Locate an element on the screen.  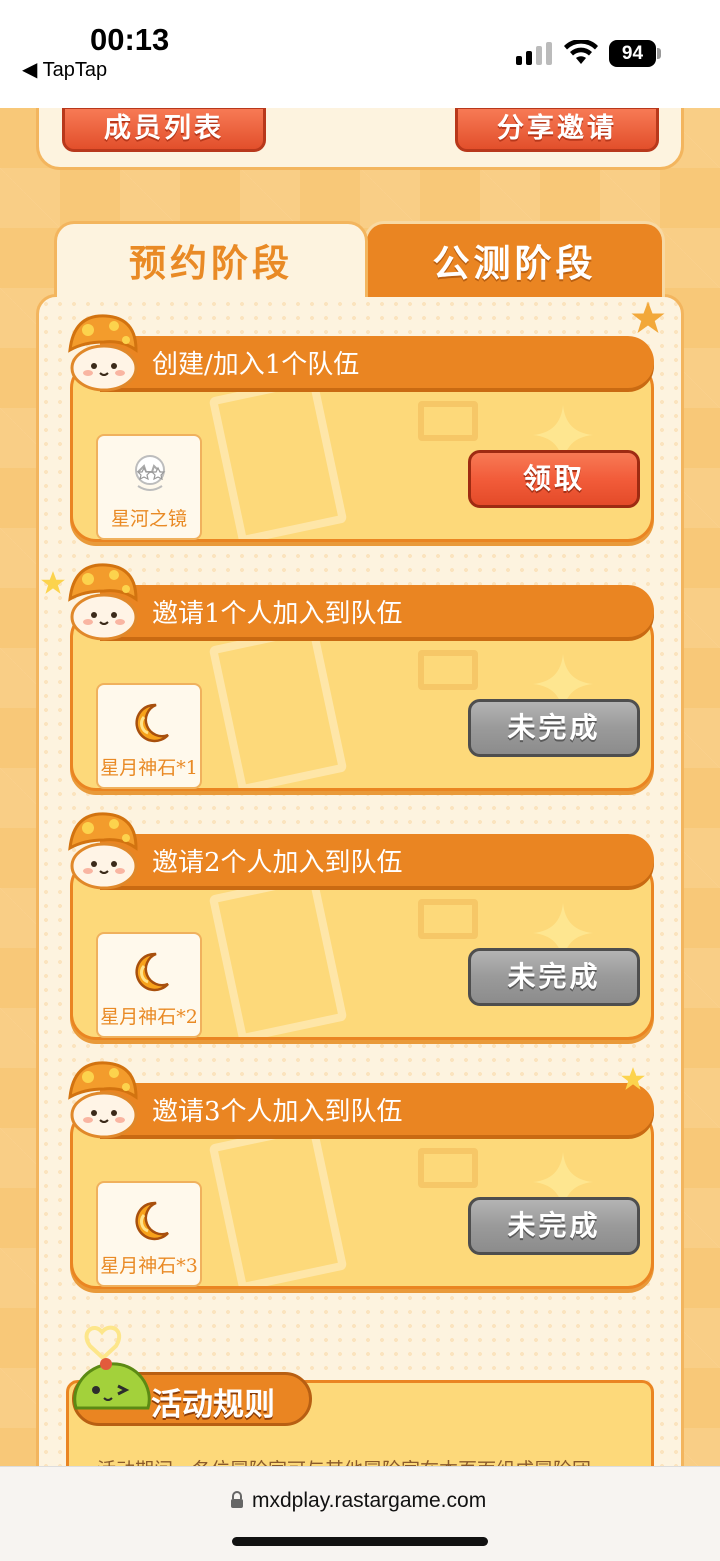
slime-mascot-icon is located at coordinates (112, 1367).